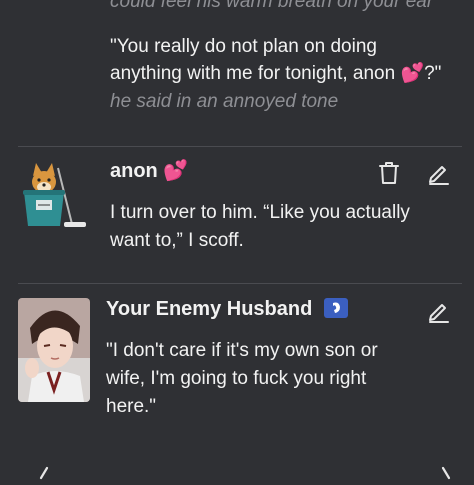 The image size is (474, 485). Describe the element at coordinates (242, 350) in the screenshot. I see `message-line: "I don't care if it's my own son or` at that location.